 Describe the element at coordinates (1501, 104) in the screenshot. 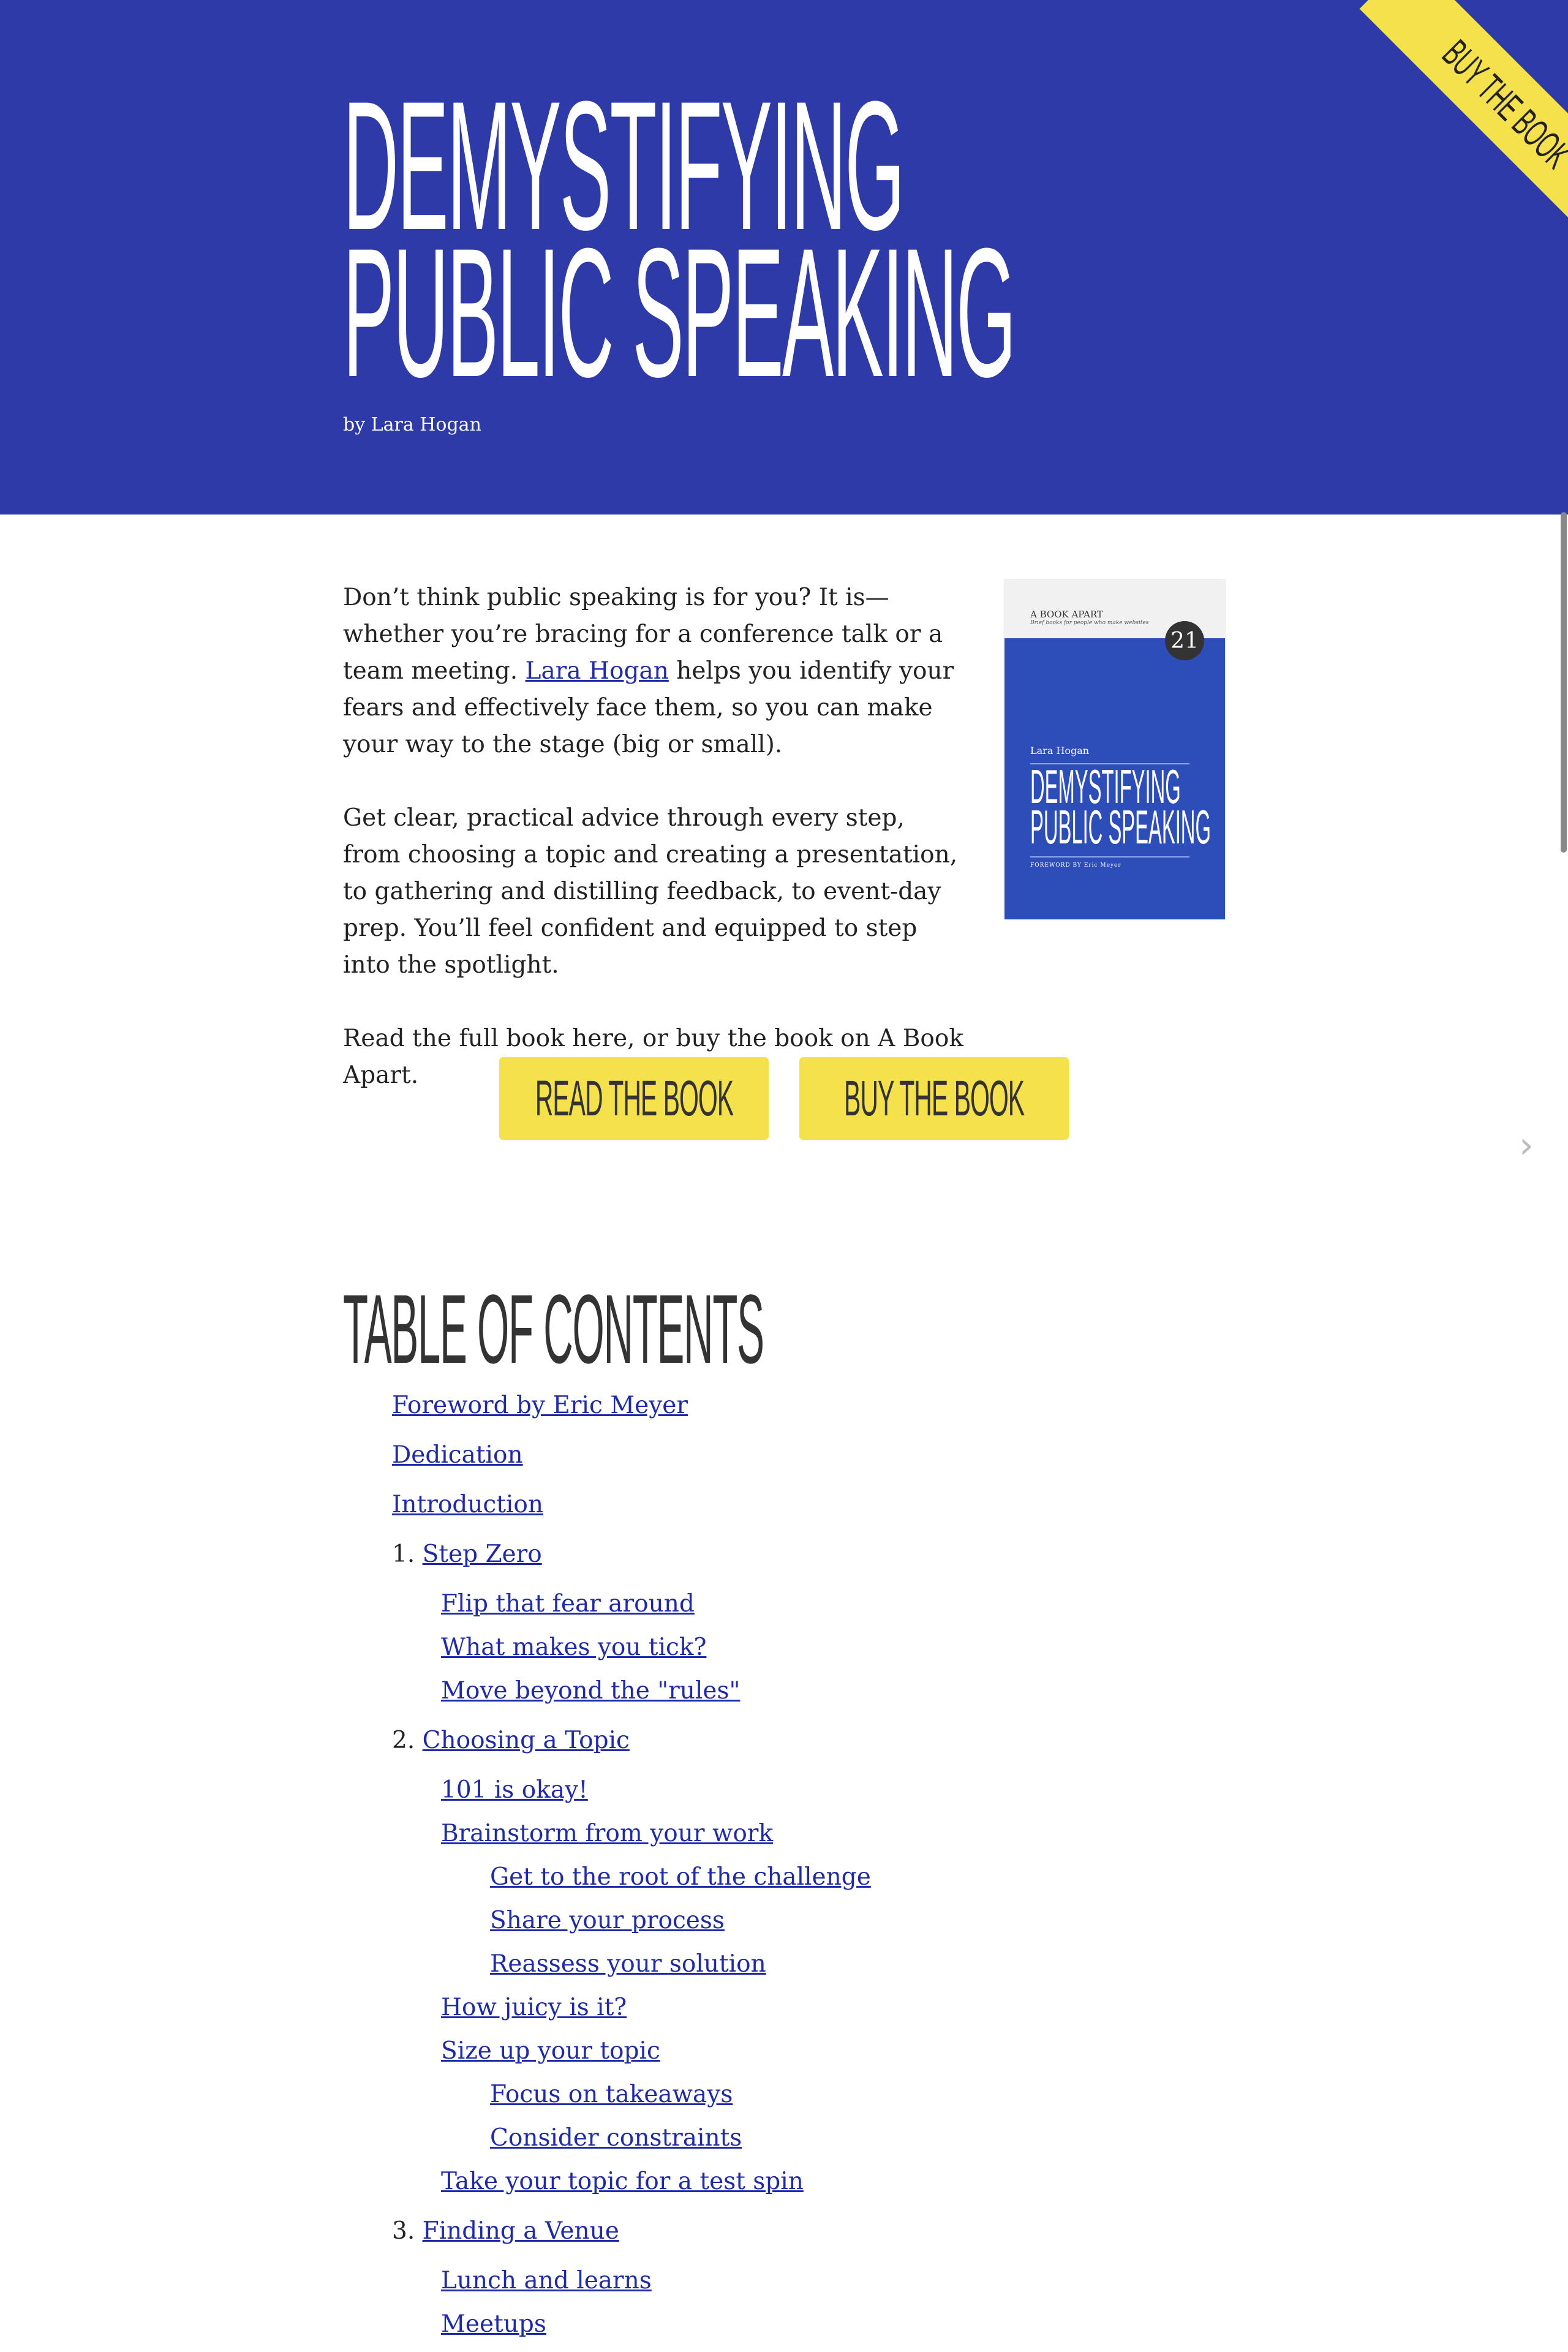

I see `ribbon-label: BUY THE BOOK` at that location.